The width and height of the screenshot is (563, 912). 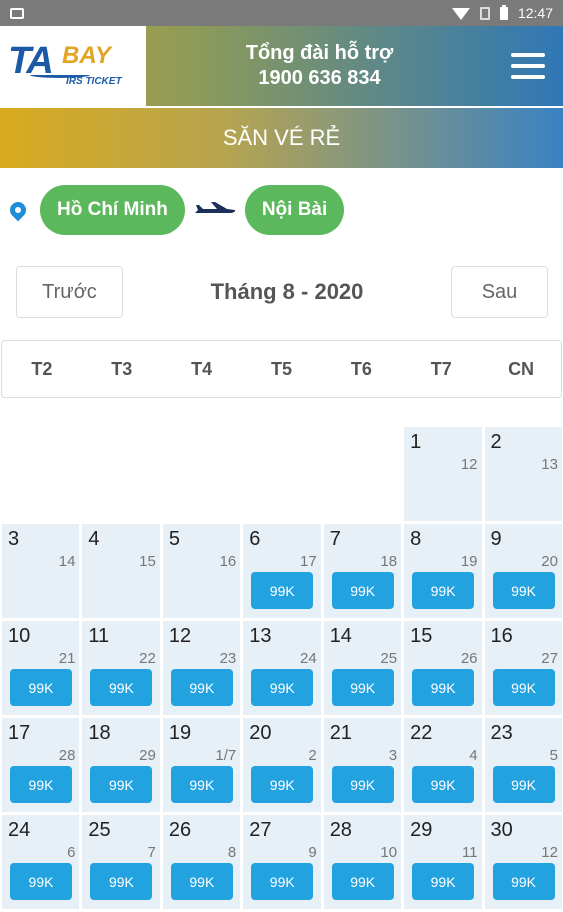 What do you see at coordinates (502, 12) in the screenshot?
I see `status-icons: 12:47` at bounding box center [502, 12].